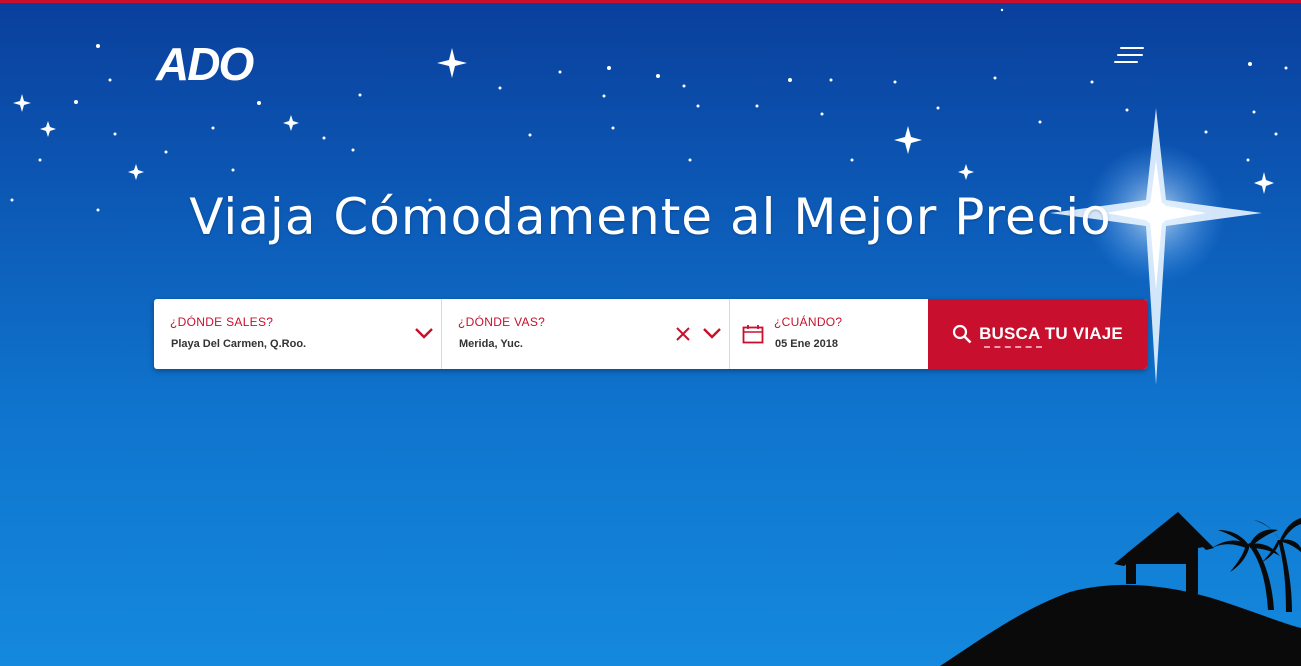 This screenshot has height=666, width=1301. I want to click on origin-value: Playa Del Carmen, Q.Roo., so click(238, 344).